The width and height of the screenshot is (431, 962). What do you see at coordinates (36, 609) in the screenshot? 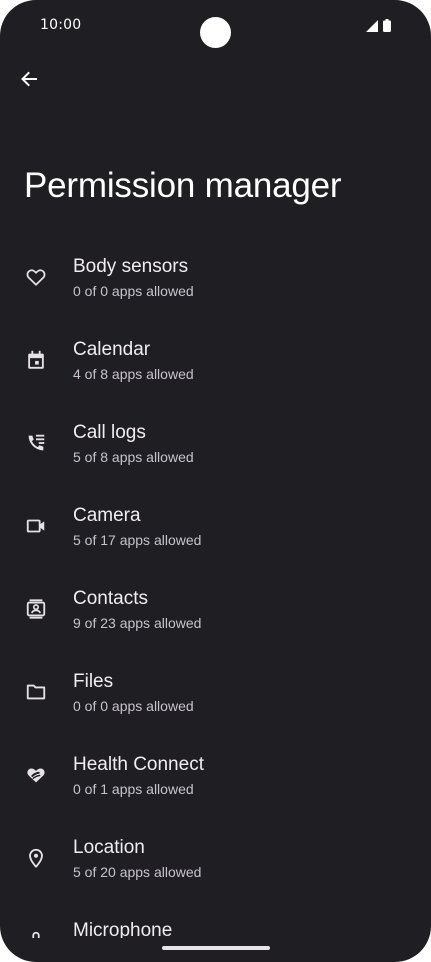
I see `contacts-icon` at bounding box center [36, 609].